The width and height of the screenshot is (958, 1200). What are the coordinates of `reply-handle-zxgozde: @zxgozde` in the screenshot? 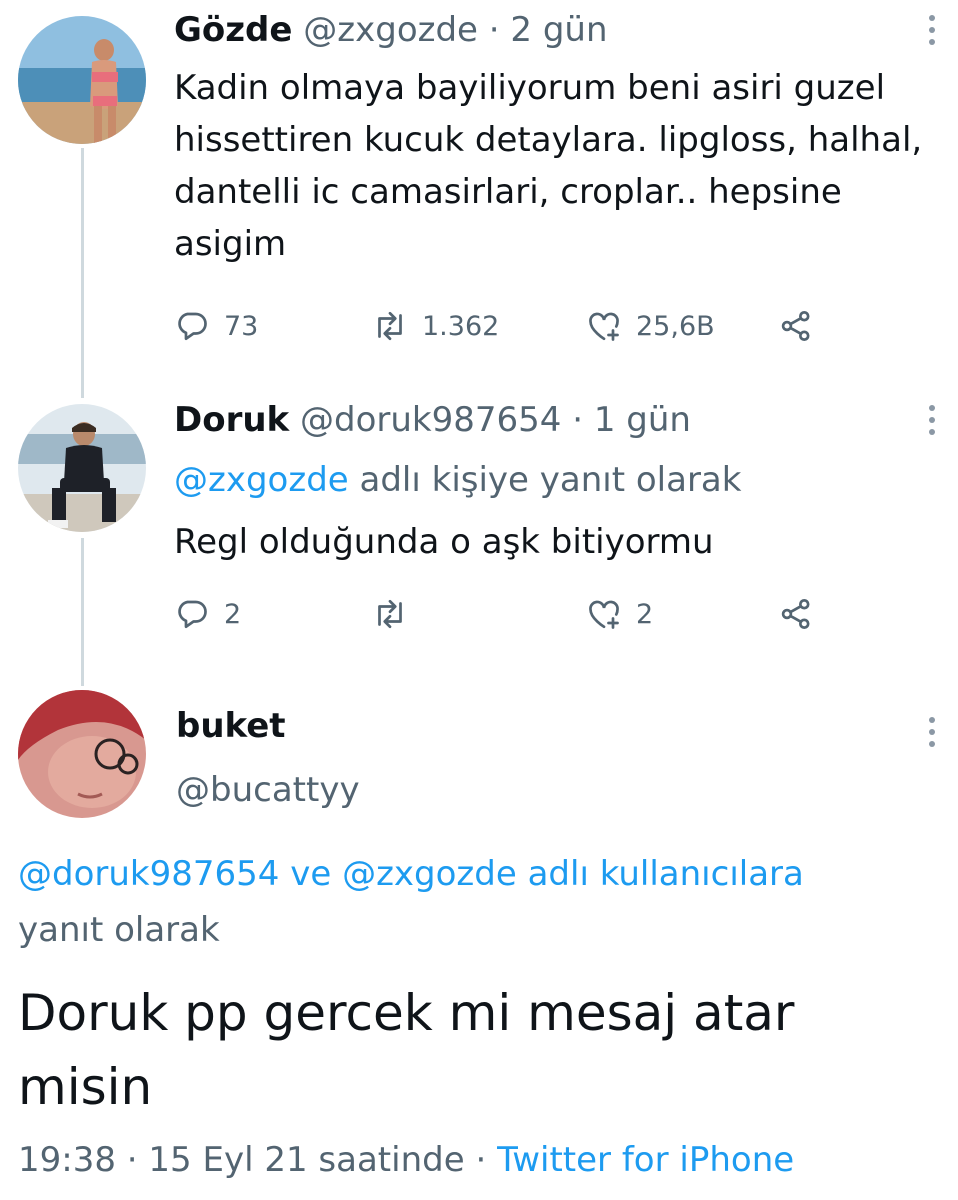 It's located at (429, 874).